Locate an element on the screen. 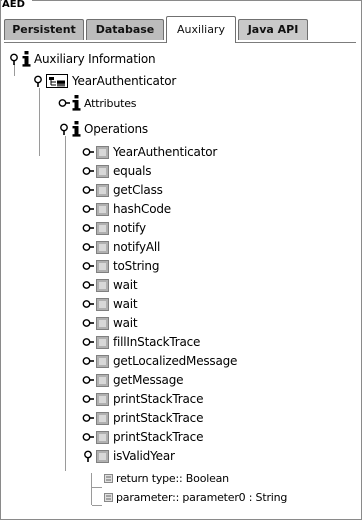 The height and width of the screenshot is (520, 362). tab-database: Database is located at coordinates (125, 29).